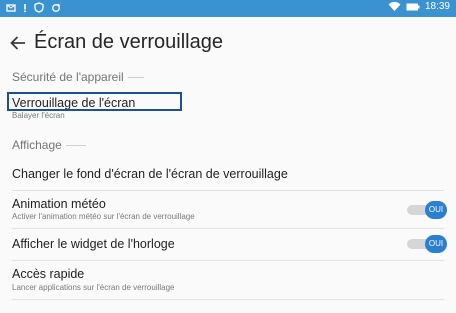 The height and width of the screenshot is (313, 456). Describe the element at coordinates (37, 145) in the screenshot. I see `section-header-label: Affichage` at that location.